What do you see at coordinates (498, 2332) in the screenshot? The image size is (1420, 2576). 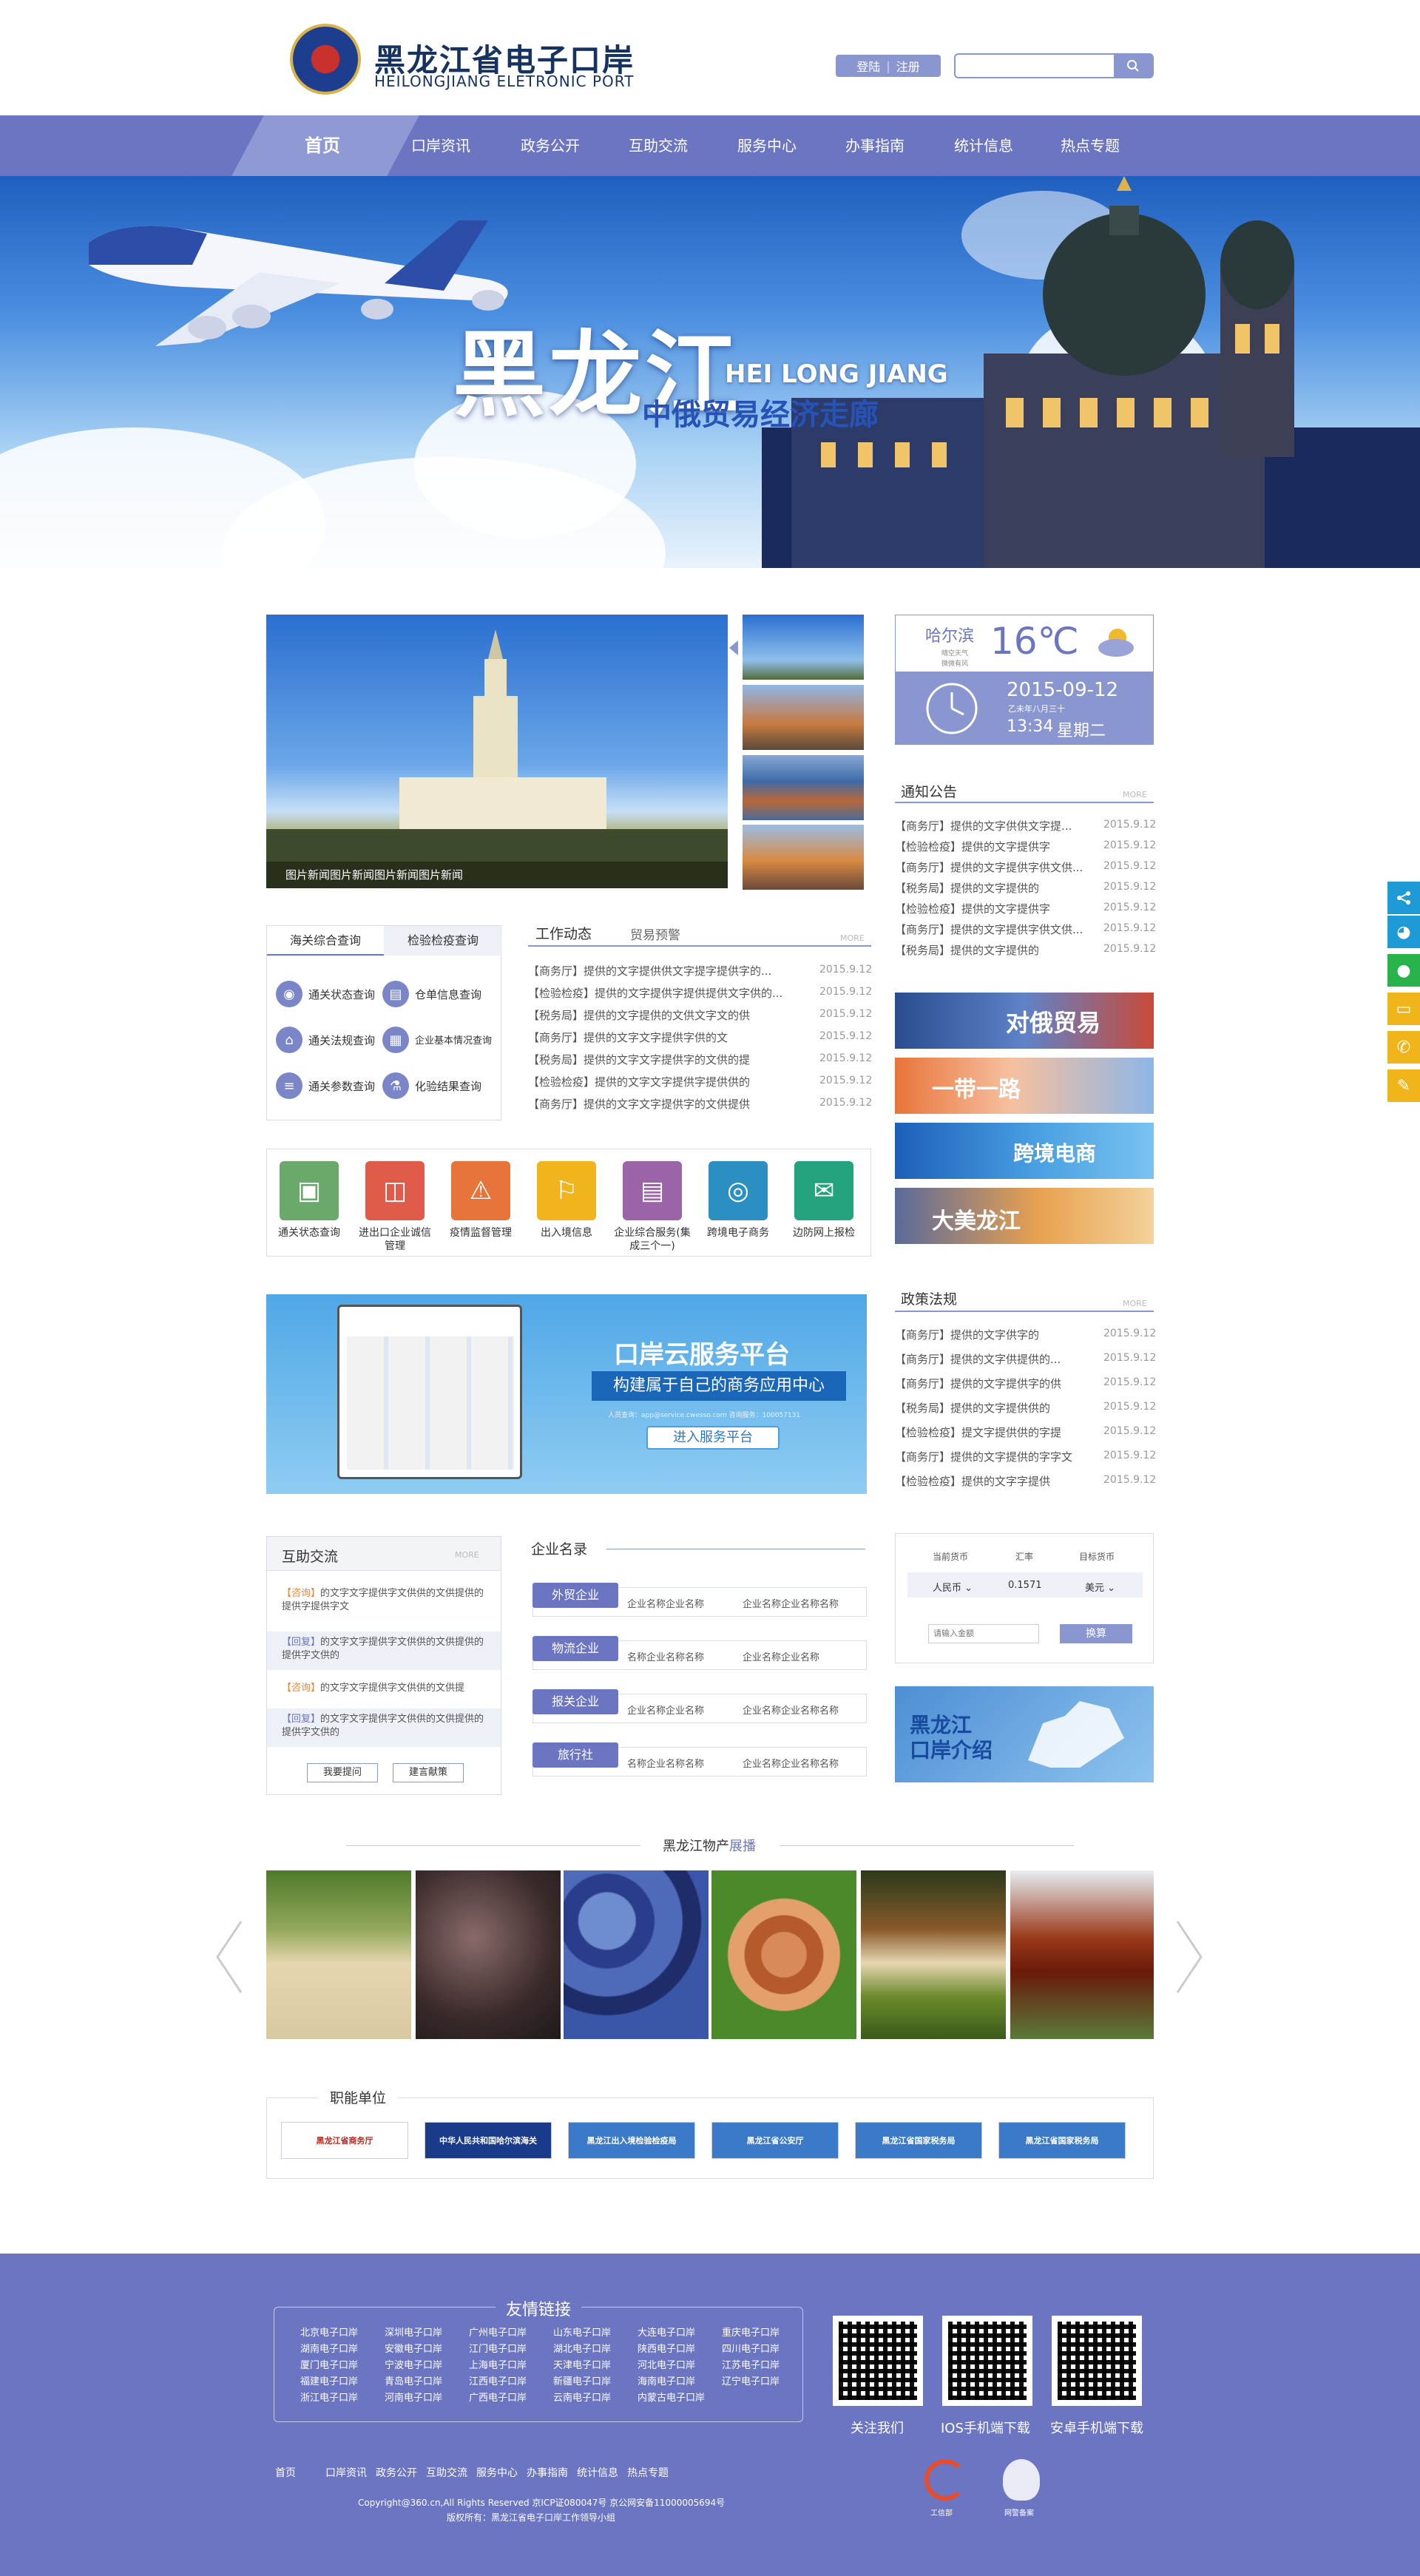 I see `friend-link: 广州电子口岸` at bounding box center [498, 2332].